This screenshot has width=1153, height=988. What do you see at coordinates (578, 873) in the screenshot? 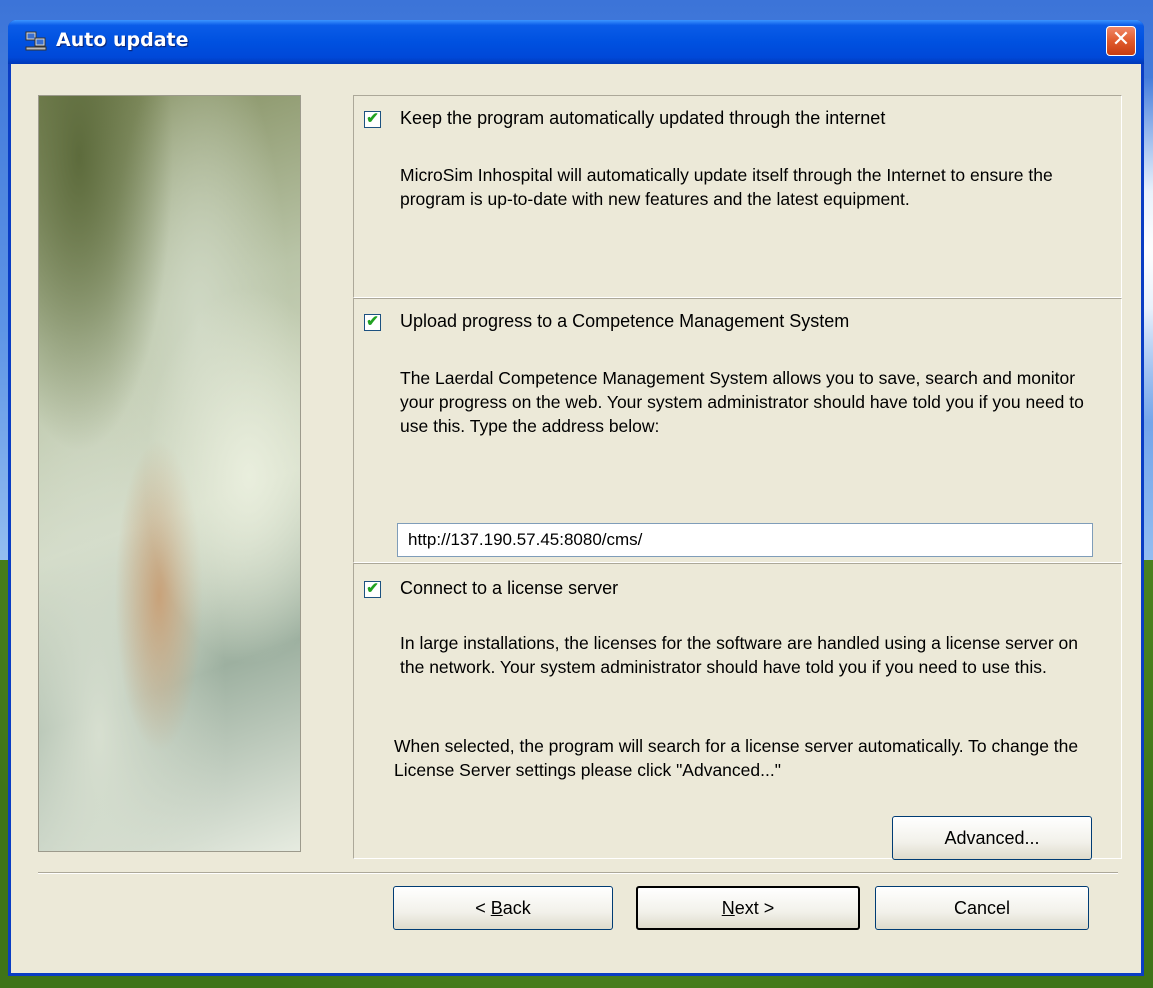
I see `button-separator` at bounding box center [578, 873].